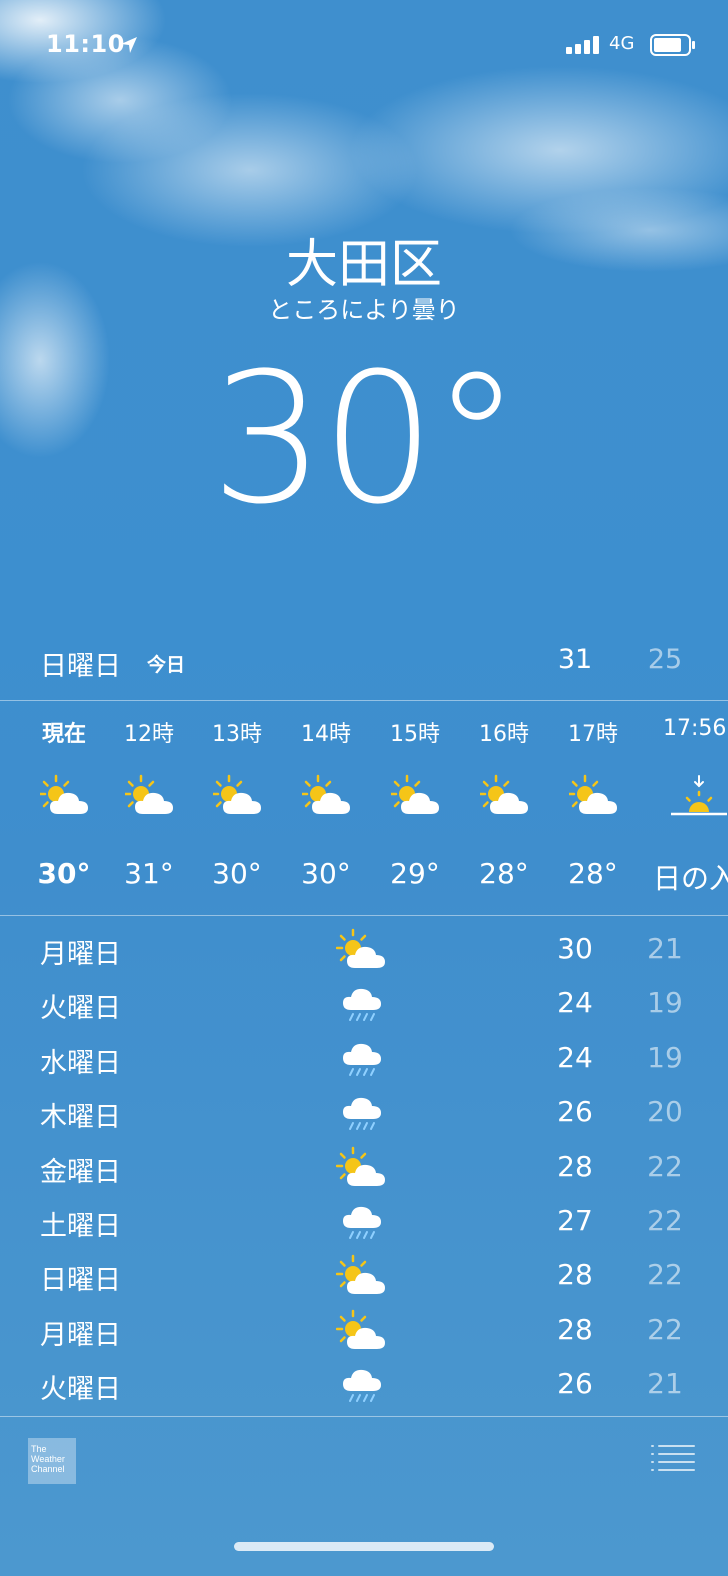 Image resolution: width=728 pixels, height=1576 pixels. Describe the element at coordinates (575, 1220) in the screenshot. I see `daily-high: 27` at that location.